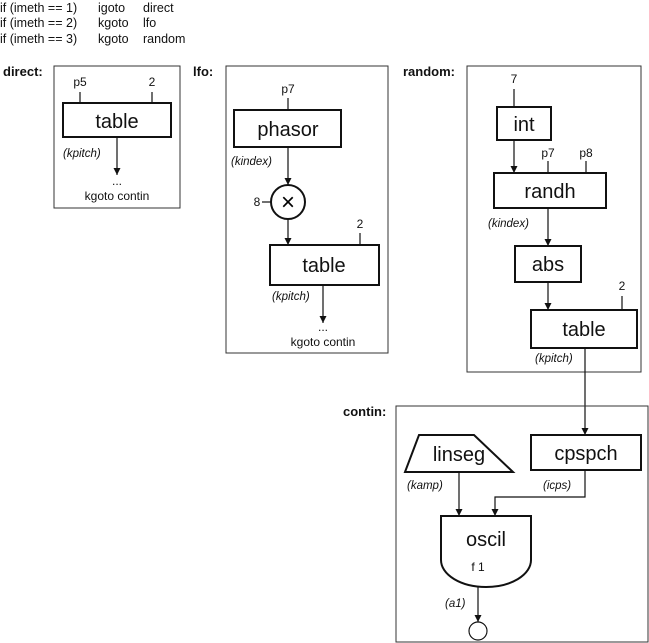  Describe the element at coordinates (548, 265) in the screenshot. I see `abs-label: abs` at that location.